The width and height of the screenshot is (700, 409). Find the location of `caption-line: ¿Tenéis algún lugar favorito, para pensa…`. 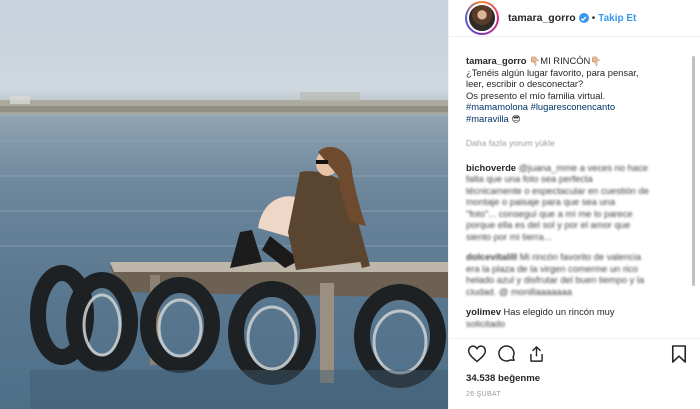

caption-line: ¿Tenéis algún lugar favorito, para pensa… is located at coordinates (552, 72).